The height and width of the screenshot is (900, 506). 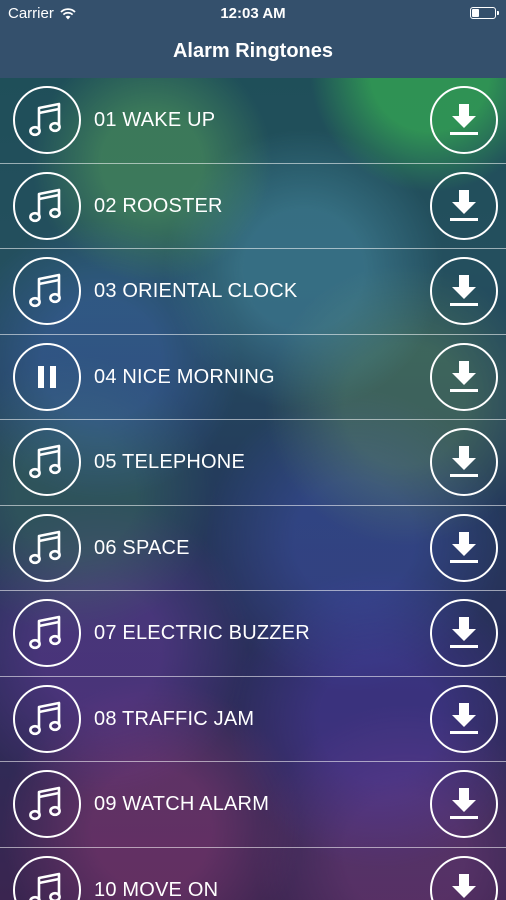 What do you see at coordinates (253, 463) in the screenshot?
I see `ringtone-row: 05 TELEPHONE` at bounding box center [253, 463].